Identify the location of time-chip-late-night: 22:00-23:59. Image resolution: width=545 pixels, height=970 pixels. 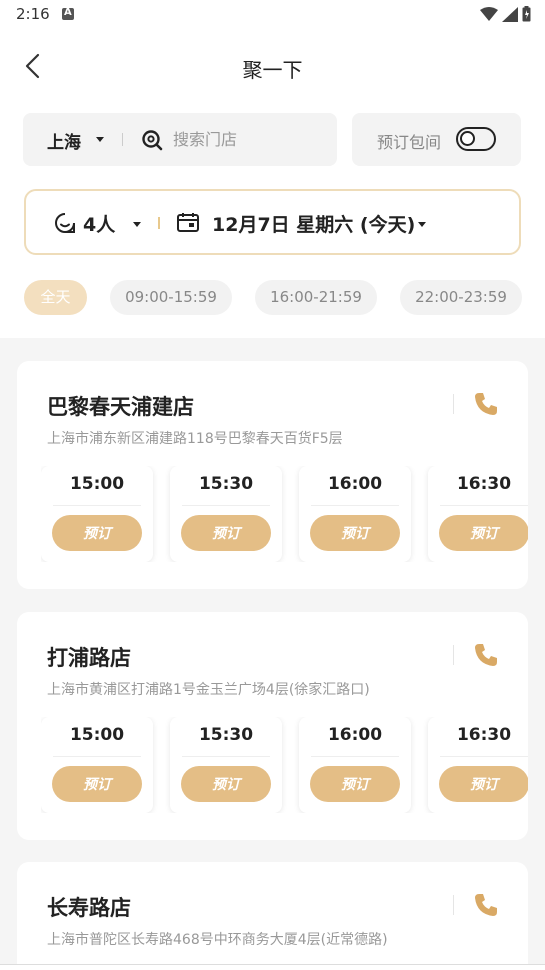
(461, 297).